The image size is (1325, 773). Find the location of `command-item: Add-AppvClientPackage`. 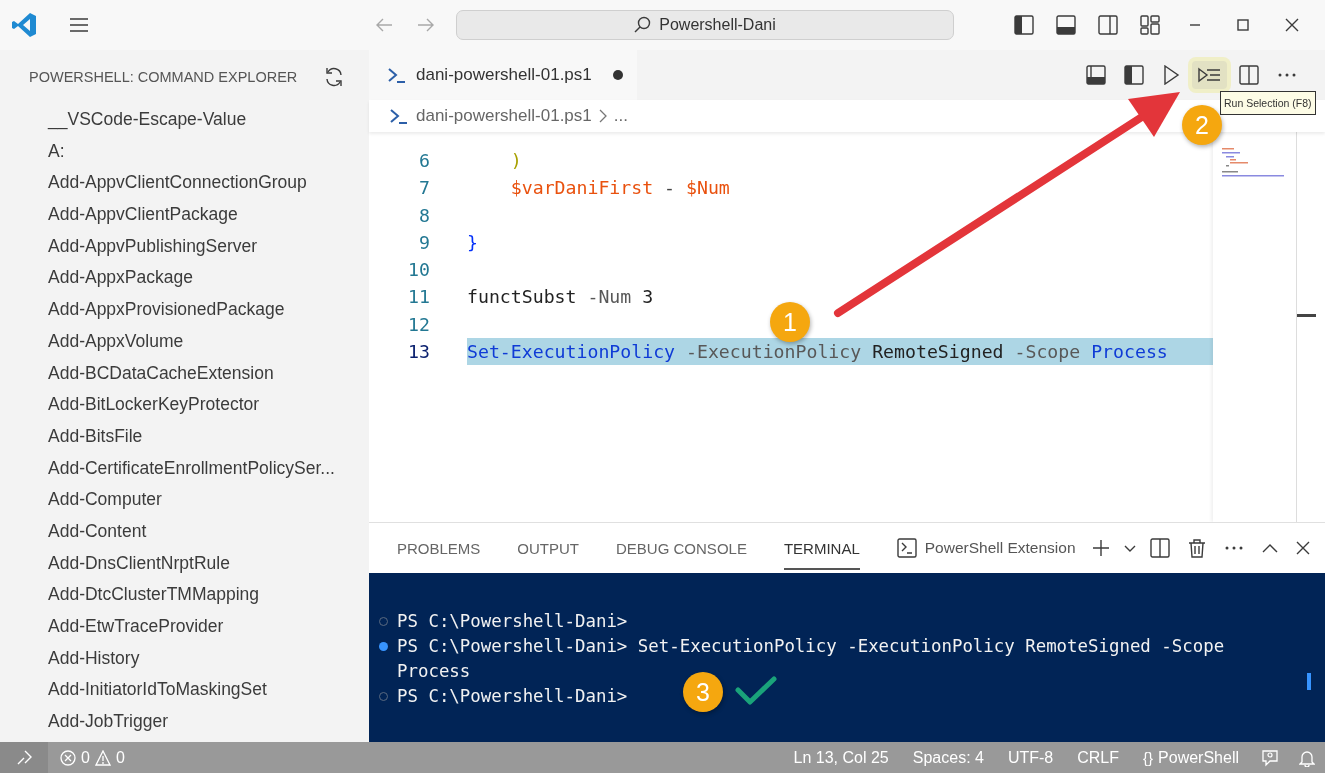

command-item: Add-AppvClientPackage is located at coordinates (184, 215).